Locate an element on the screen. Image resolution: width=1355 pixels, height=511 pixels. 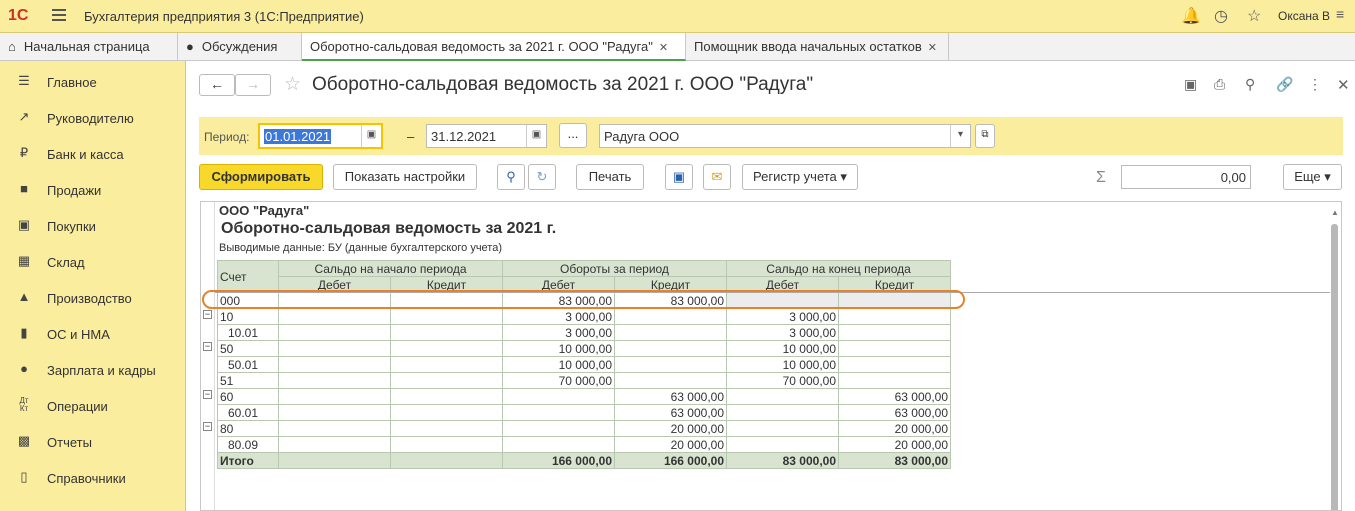
settings-menu-icon: ≡ is located at coordinates (1340, 14).